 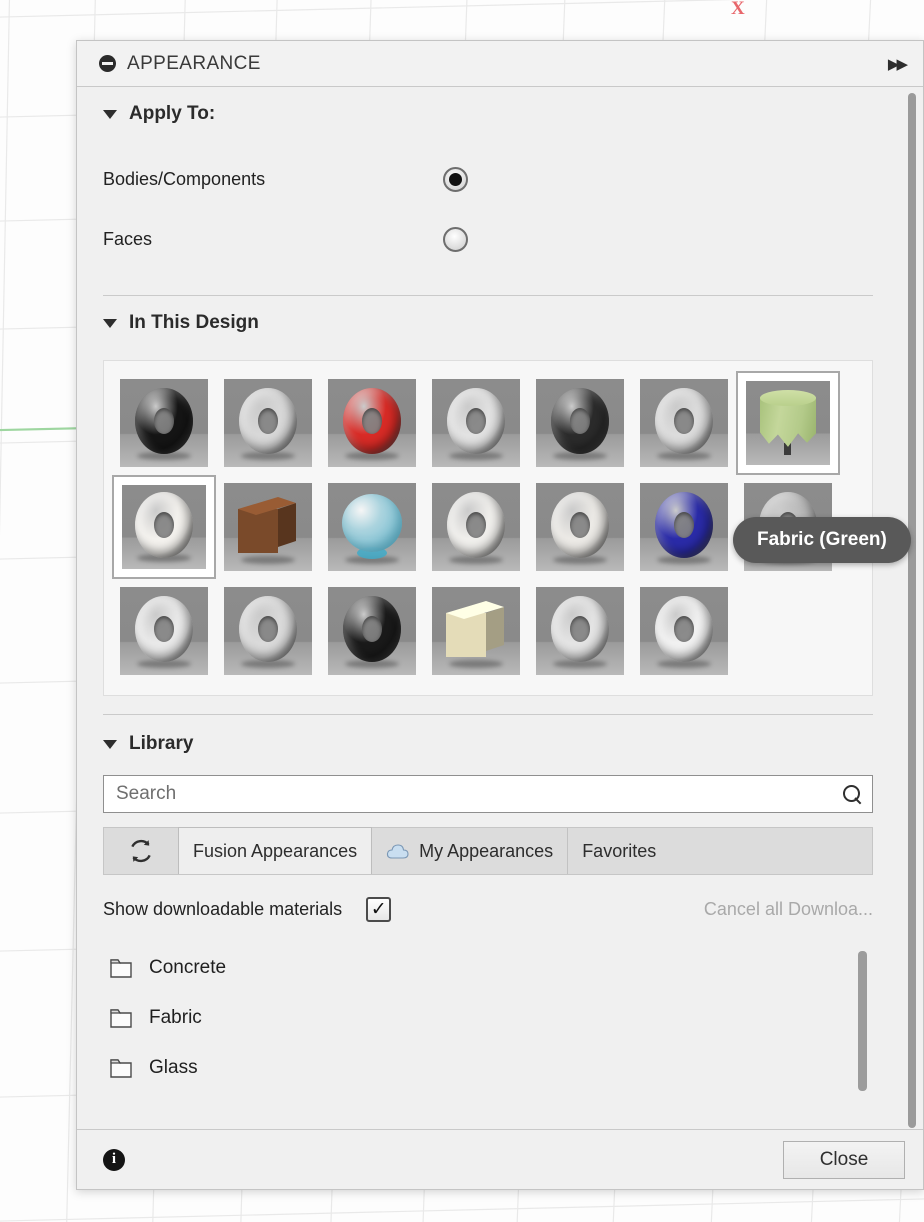 I want to click on appearance-thumbnail-image-glass, so click(x=372, y=527).